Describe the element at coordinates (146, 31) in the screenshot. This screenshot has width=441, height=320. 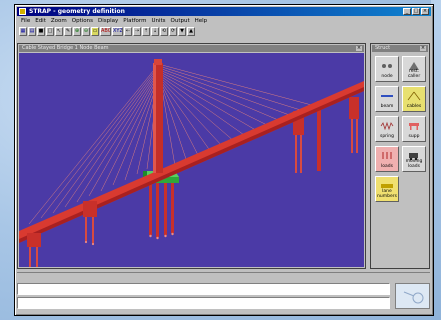
I see `rotate-up-icon: ⇡` at that location.